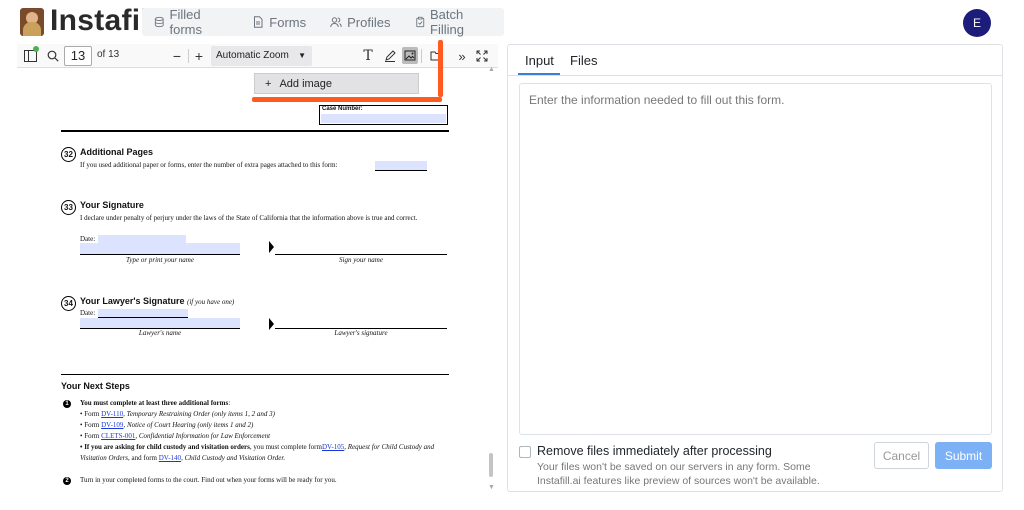  Describe the element at coordinates (36, 49) in the screenshot. I see `notification-dot` at that location.